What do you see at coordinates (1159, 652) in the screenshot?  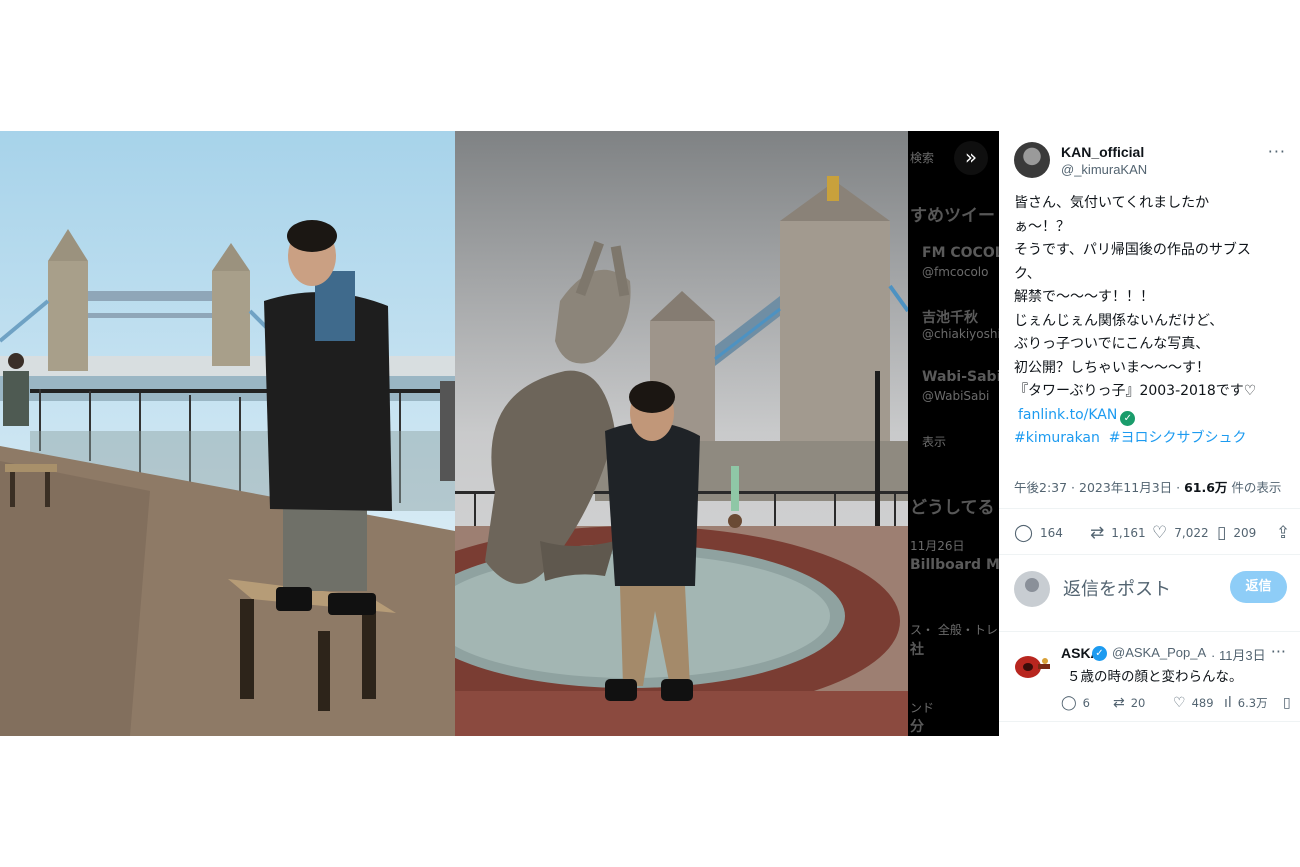 I see `commenter-handle: @ASKA_Pop_ASKA` at bounding box center [1159, 652].